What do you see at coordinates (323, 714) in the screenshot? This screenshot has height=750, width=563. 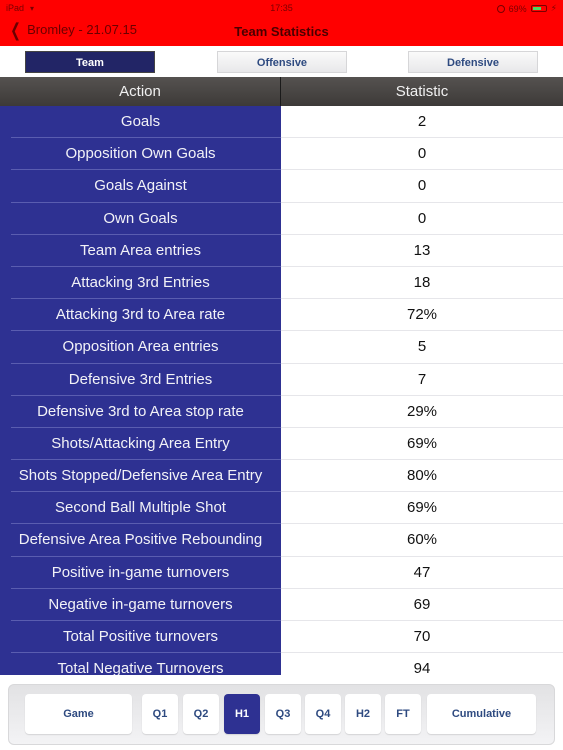 I see `period-q4-button: Q4` at bounding box center [323, 714].